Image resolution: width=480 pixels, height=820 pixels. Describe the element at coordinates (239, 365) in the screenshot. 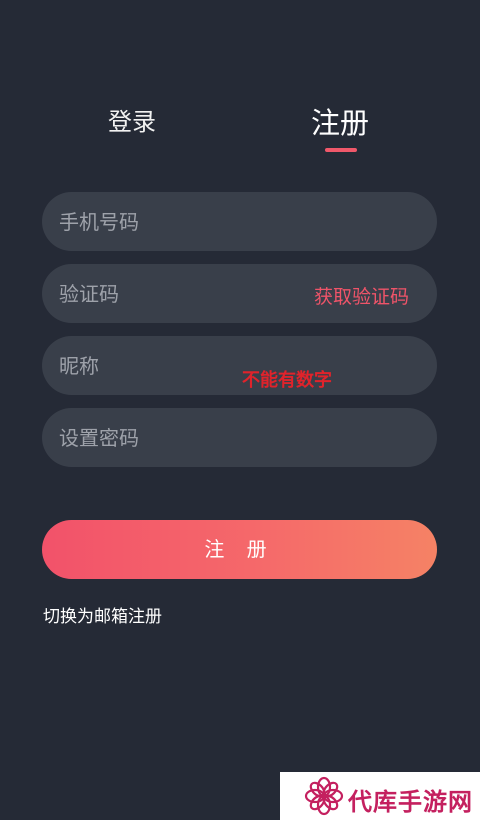

I see `nickname-field` at that location.